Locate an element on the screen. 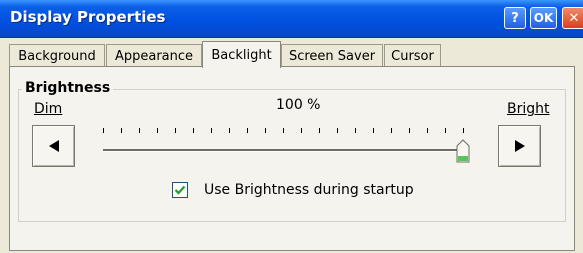 Image resolution: width=583 pixels, height=253 pixels. startup-checkbox-label: Use Brightness during startup is located at coordinates (309, 190).